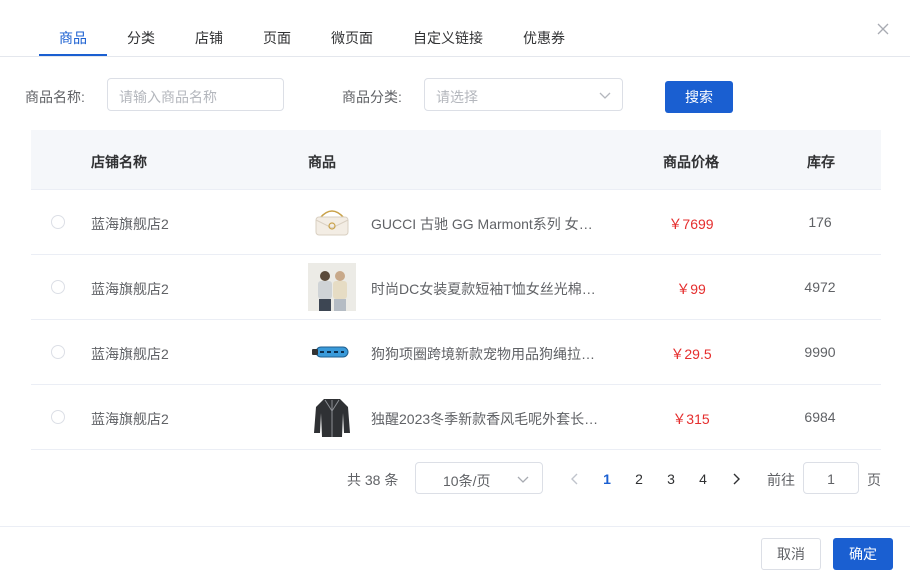 The width and height of the screenshot is (910, 588). Describe the element at coordinates (467, 481) in the screenshot. I see `page-size-value: 10条/页` at that location.